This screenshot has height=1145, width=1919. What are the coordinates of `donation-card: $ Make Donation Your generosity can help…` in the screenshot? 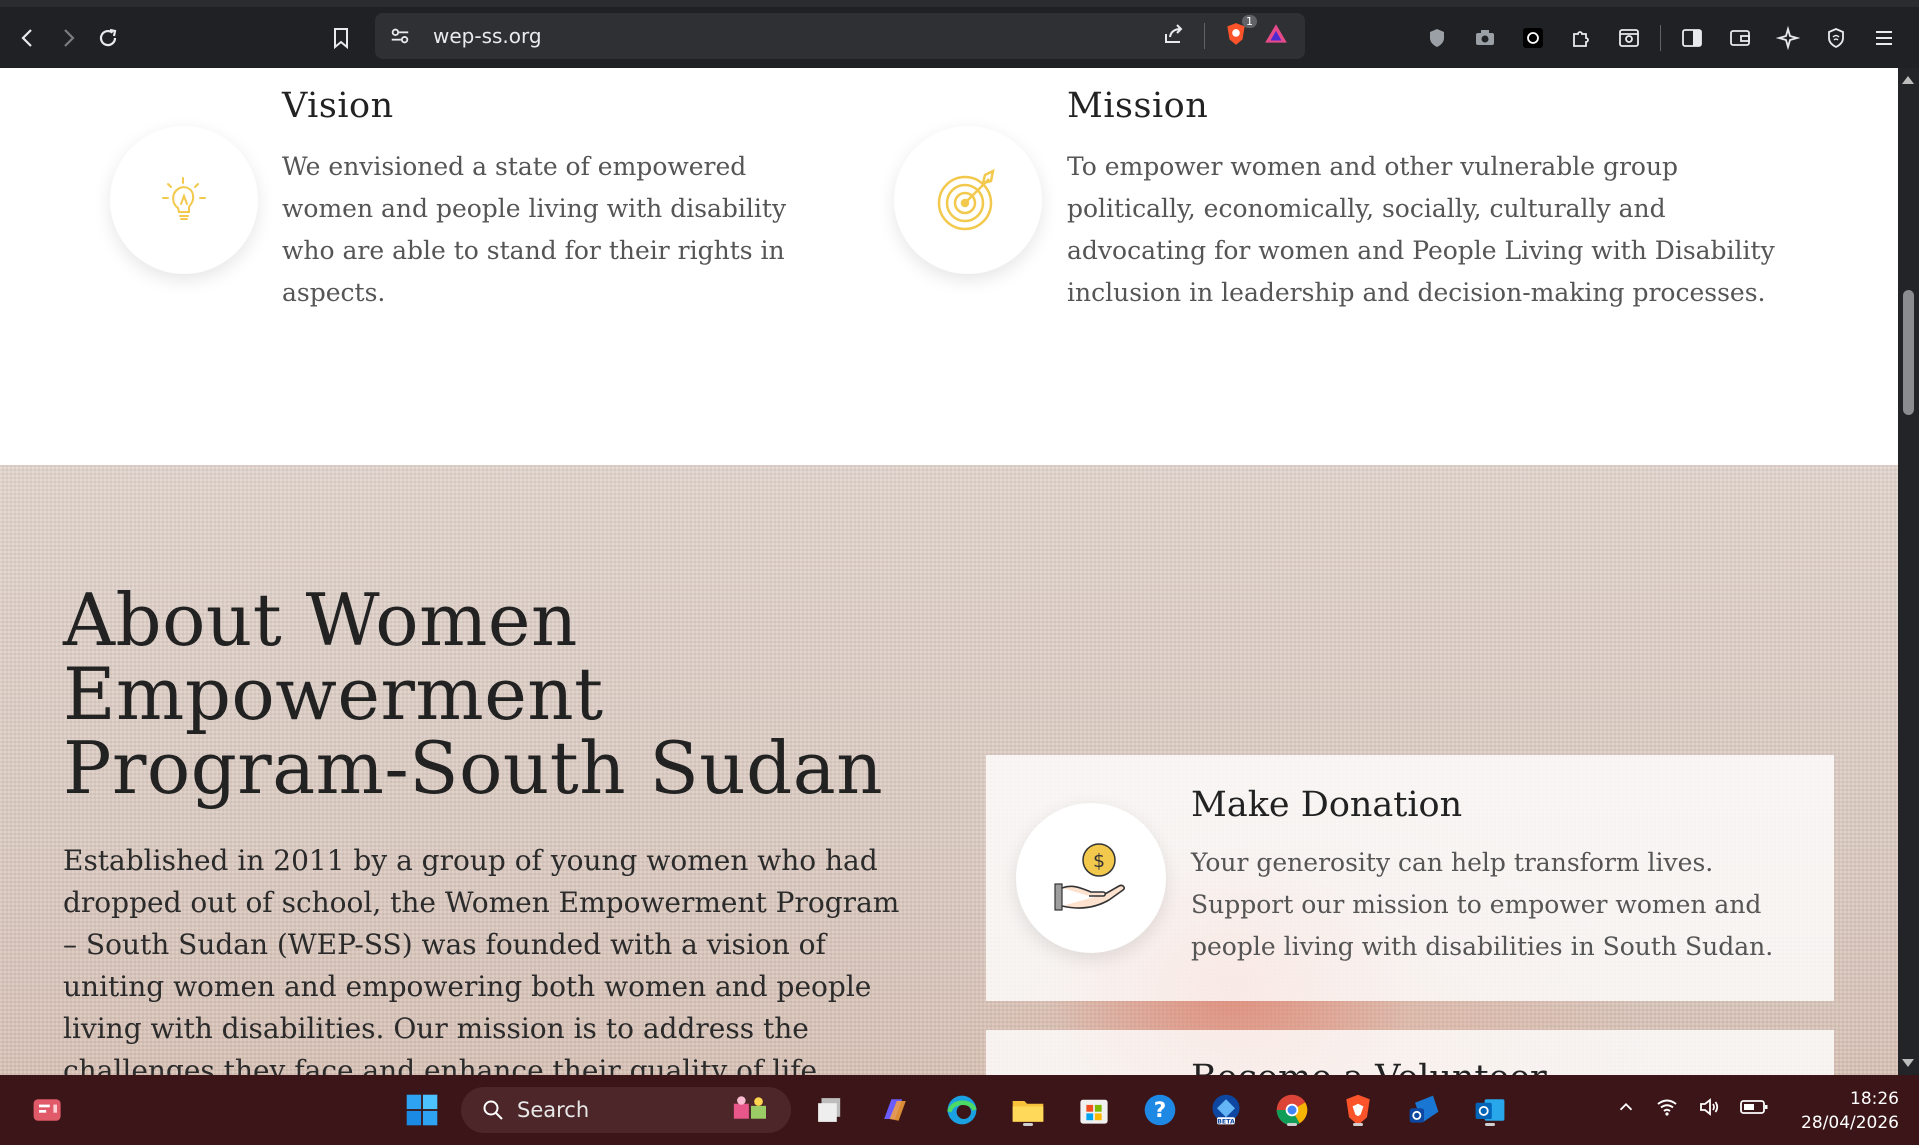 It's located at (1410, 878).